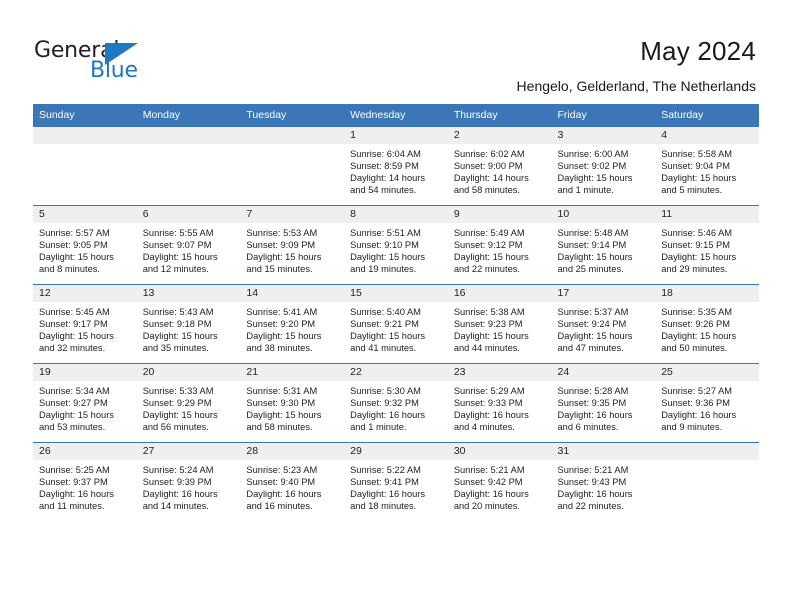 This screenshot has width=792, height=612. Describe the element at coordinates (388, 178) in the screenshot. I see `day-detail-daylight1: Daylight: 14 hours` at that location.